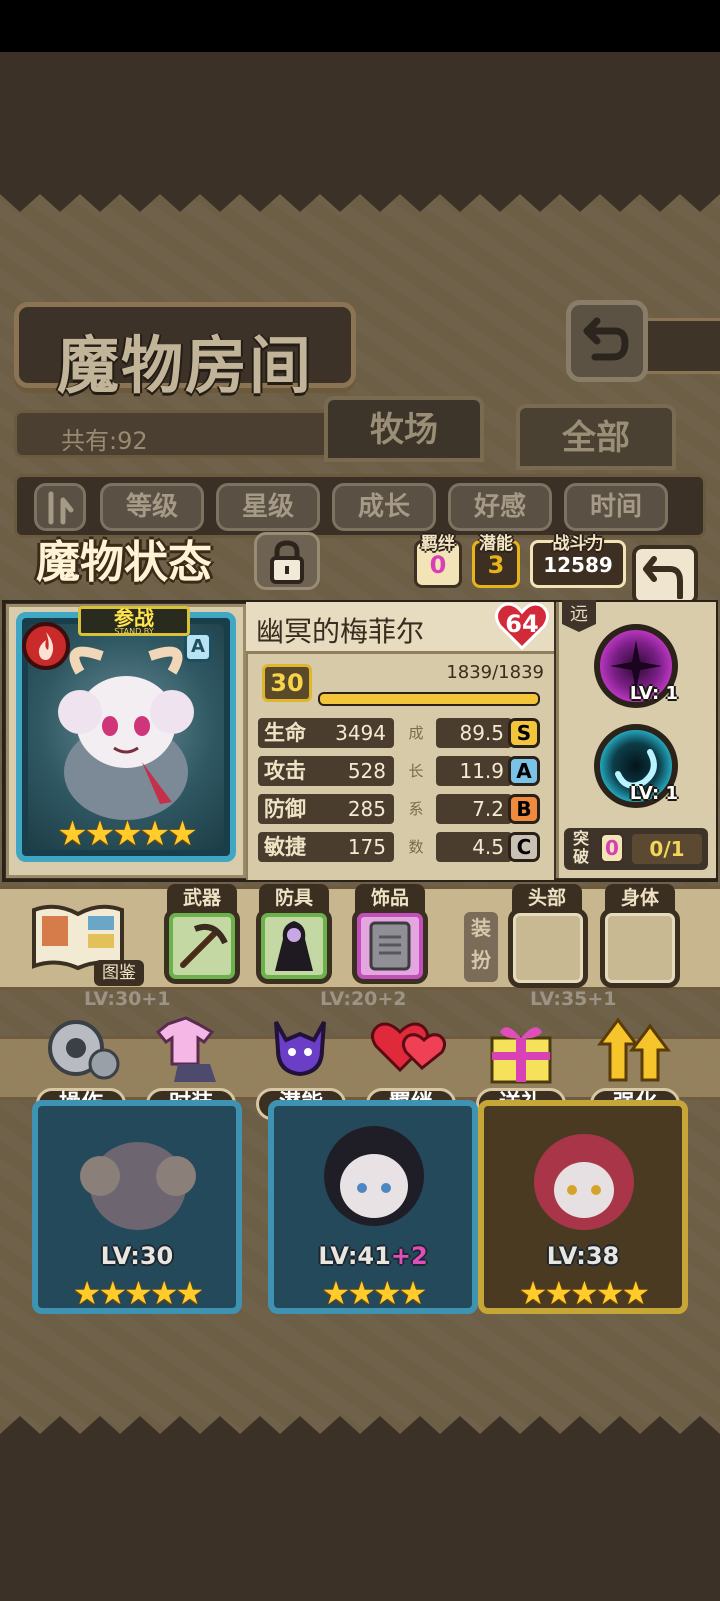 Image resolution: width=720 pixels, height=1601 pixels. I want to click on power-chip: 战斗力 12589, so click(578, 561).